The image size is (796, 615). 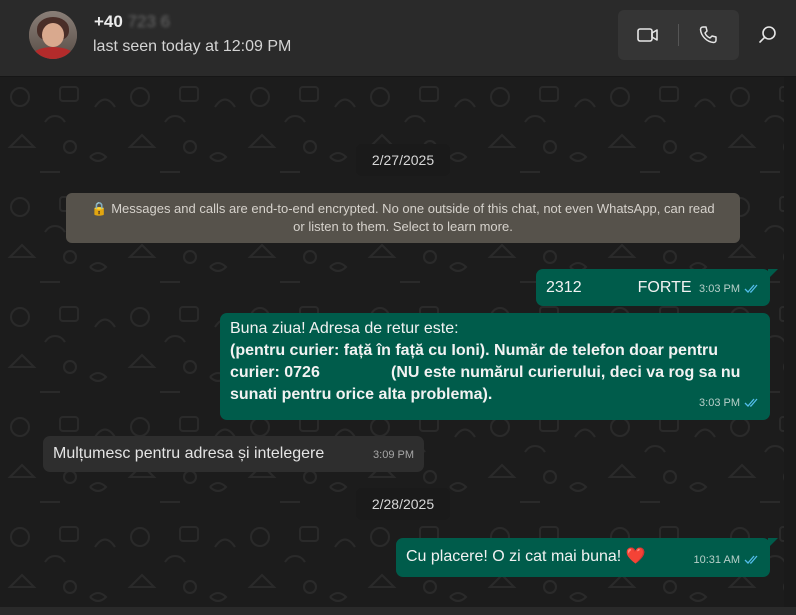 I want to click on divider, so click(x=678, y=35).